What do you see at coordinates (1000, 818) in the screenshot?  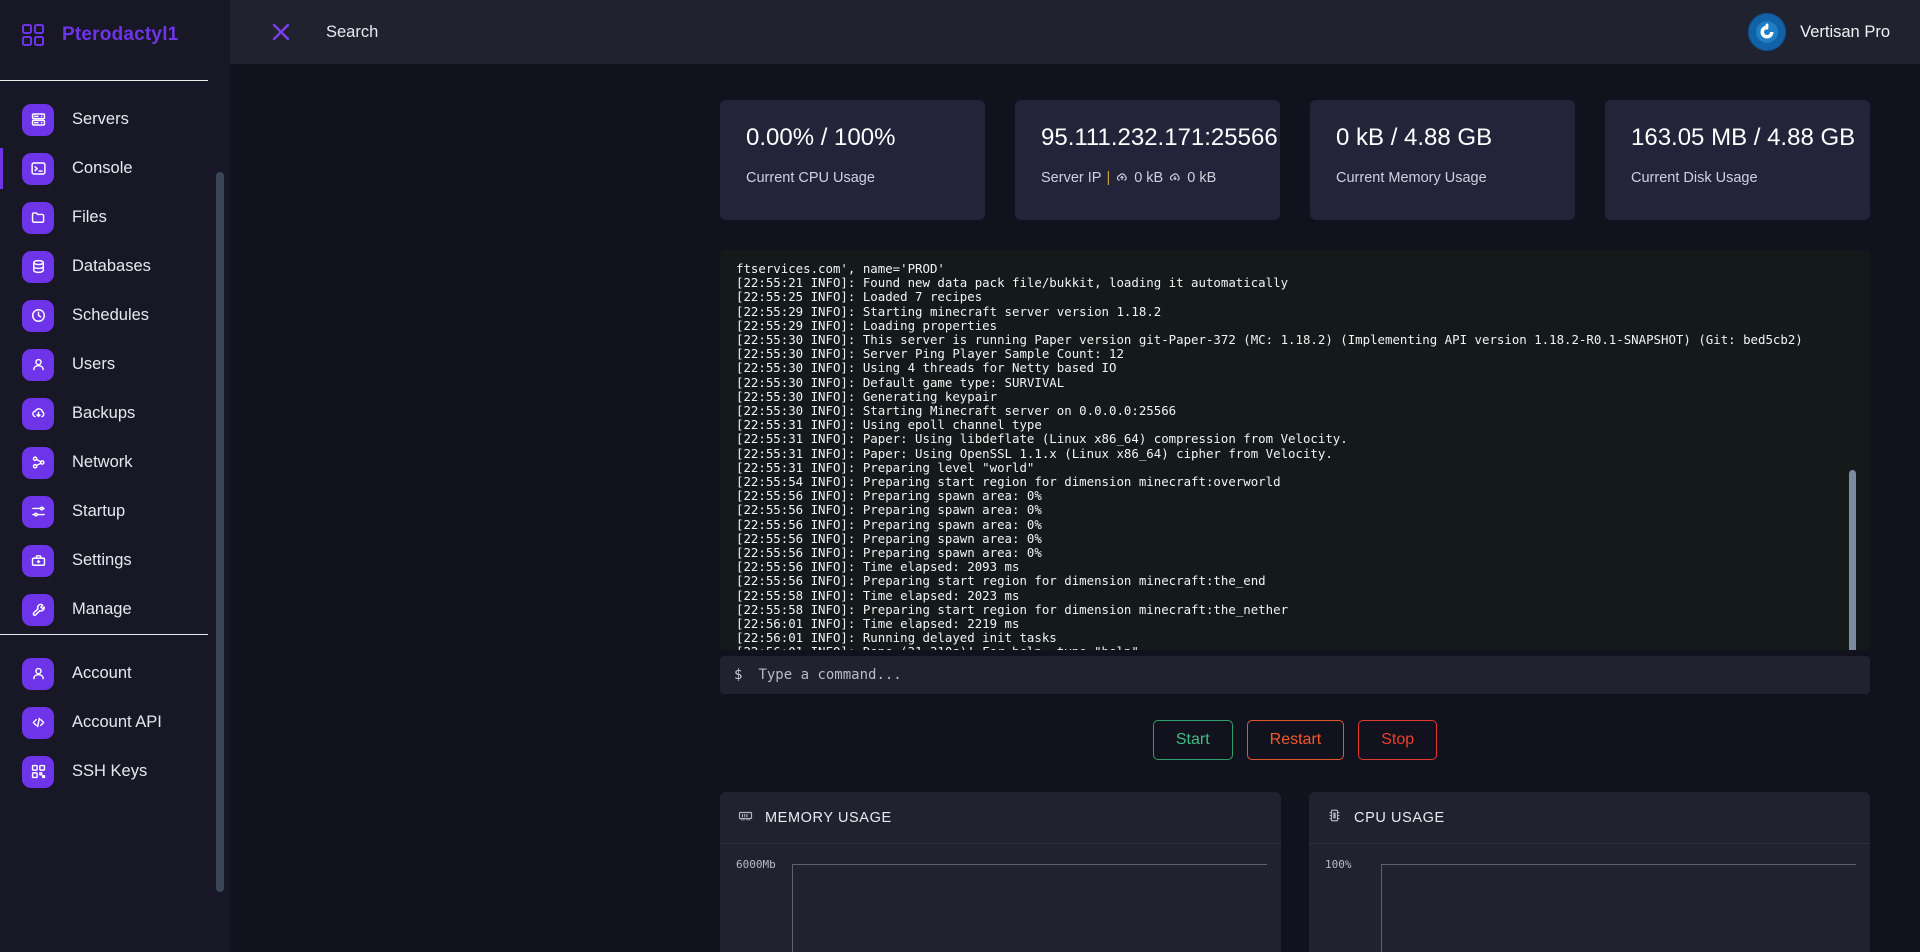 I see `graph-header: MEMORY USAGE` at bounding box center [1000, 818].